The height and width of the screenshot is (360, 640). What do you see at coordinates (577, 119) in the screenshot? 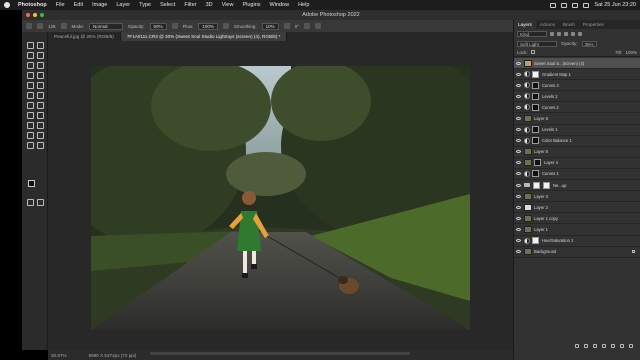
I see `layer-row: Layer 8` at bounding box center [577, 119].